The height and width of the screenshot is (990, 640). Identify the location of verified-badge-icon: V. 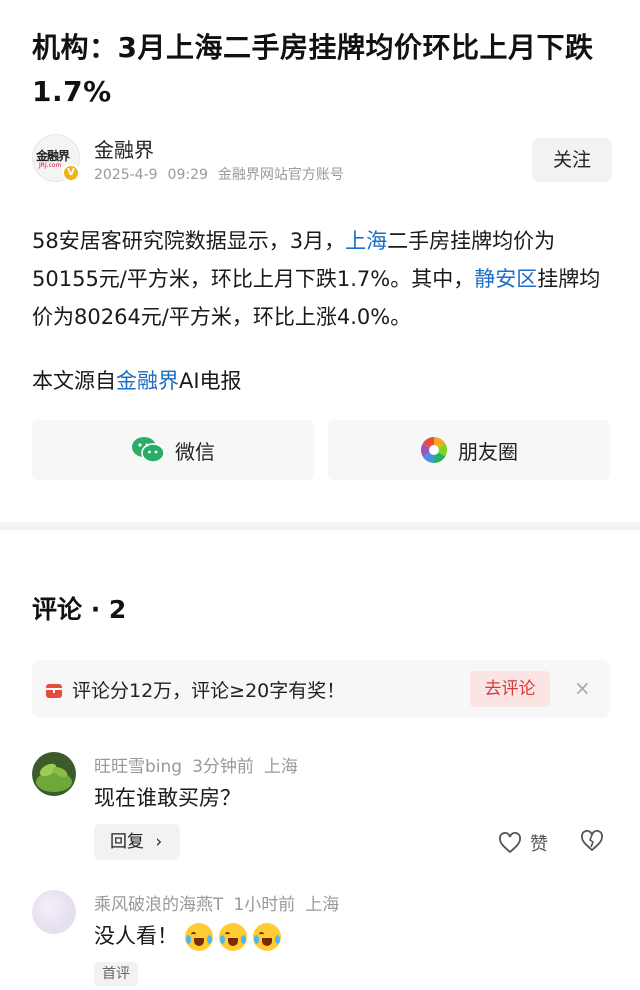
(71, 173).